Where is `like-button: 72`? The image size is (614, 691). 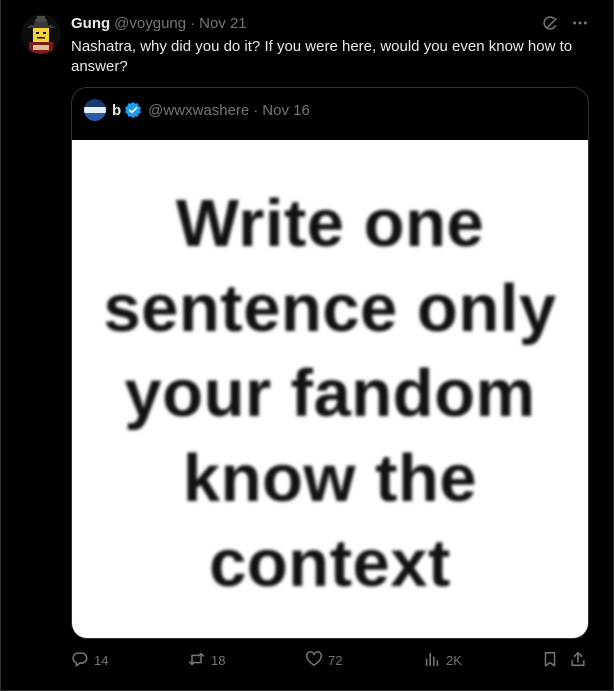 like-button: 72 is located at coordinates (323, 660).